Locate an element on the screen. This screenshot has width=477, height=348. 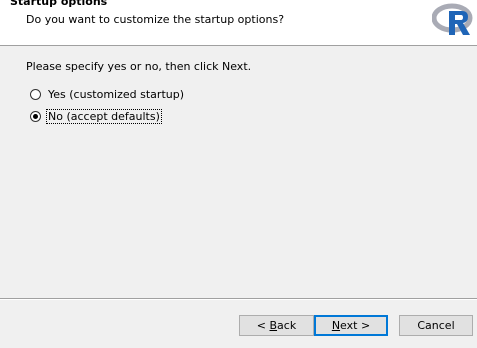
radio-no-defaults: No (accept defaults) is located at coordinates (96, 116).